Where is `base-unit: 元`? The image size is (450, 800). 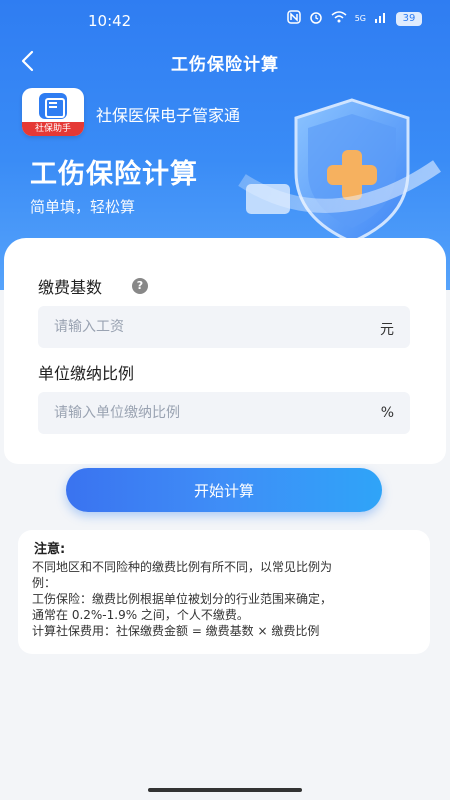
base-unit: 元 is located at coordinates (387, 330).